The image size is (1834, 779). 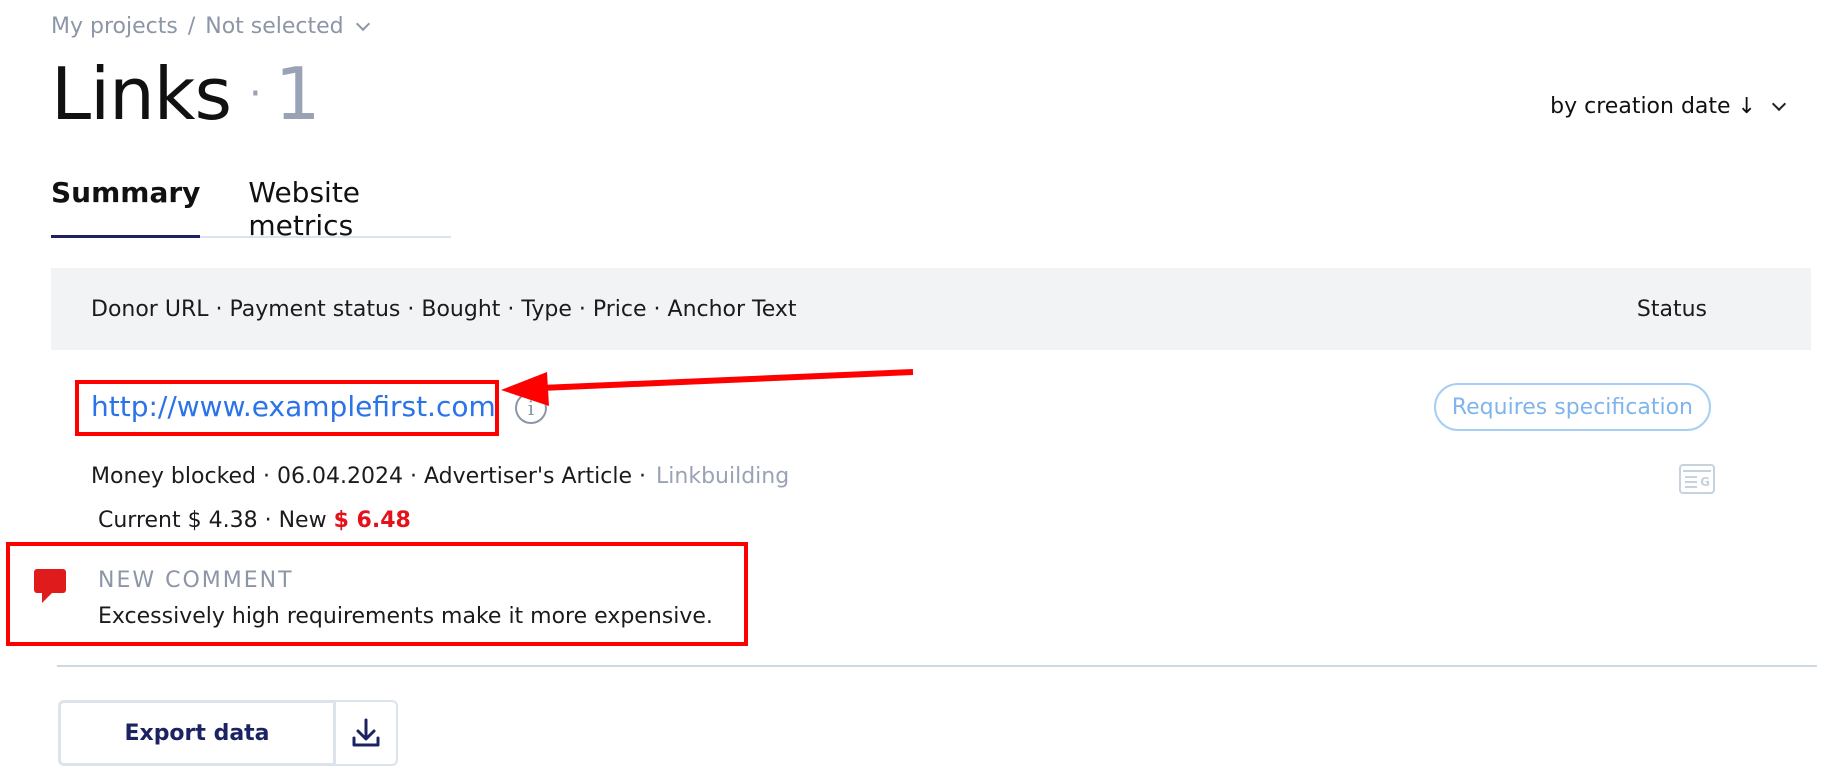 What do you see at coordinates (114, 26) in the screenshot?
I see `breadcrumb-root: My projects` at bounding box center [114, 26].